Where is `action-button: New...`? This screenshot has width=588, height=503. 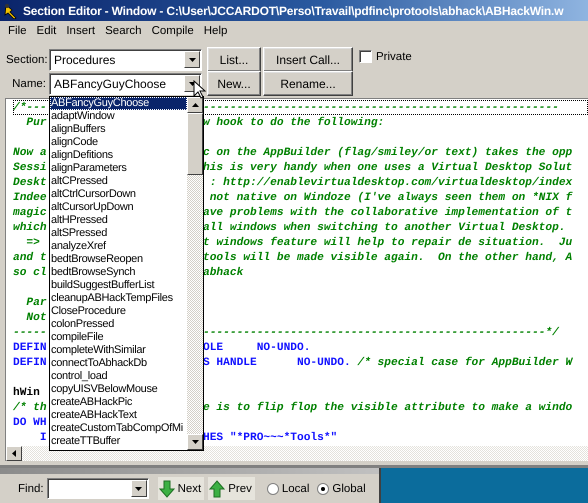 action-button: New... is located at coordinates (234, 83).